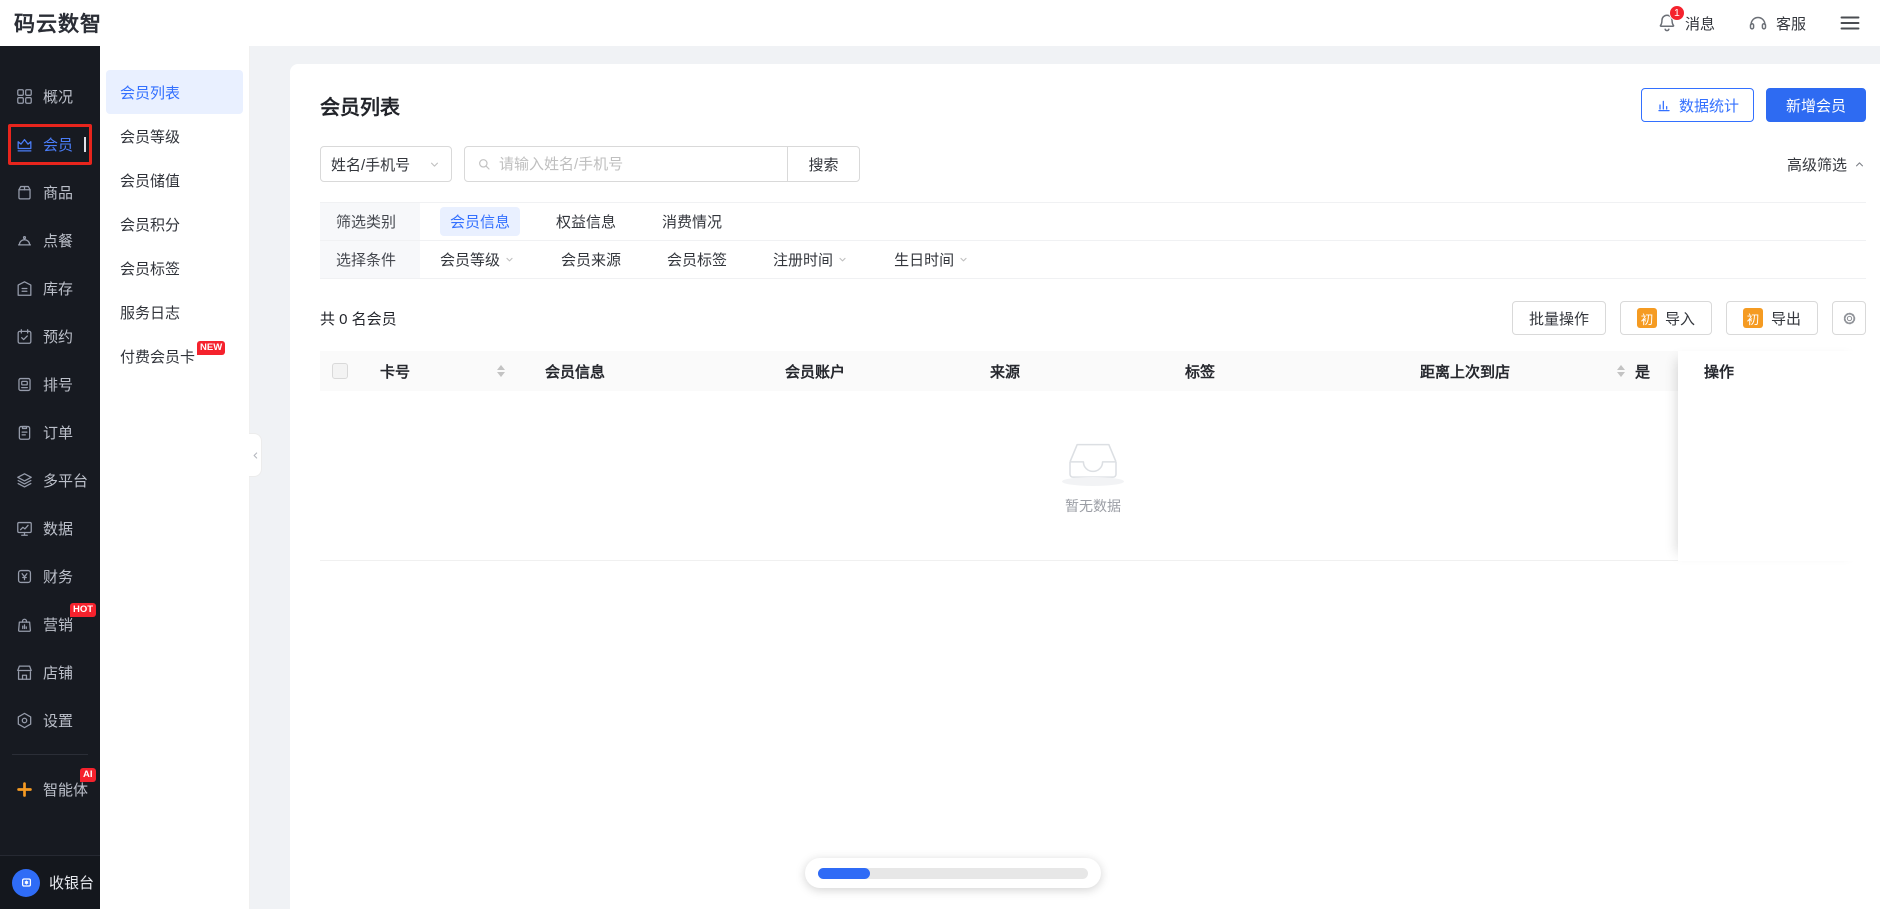 The image size is (1880, 909). Describe the element at coordinates (931, 259) in the screenshot. I see `filter-birthday-time-dropdown: 生日时间` at that location.